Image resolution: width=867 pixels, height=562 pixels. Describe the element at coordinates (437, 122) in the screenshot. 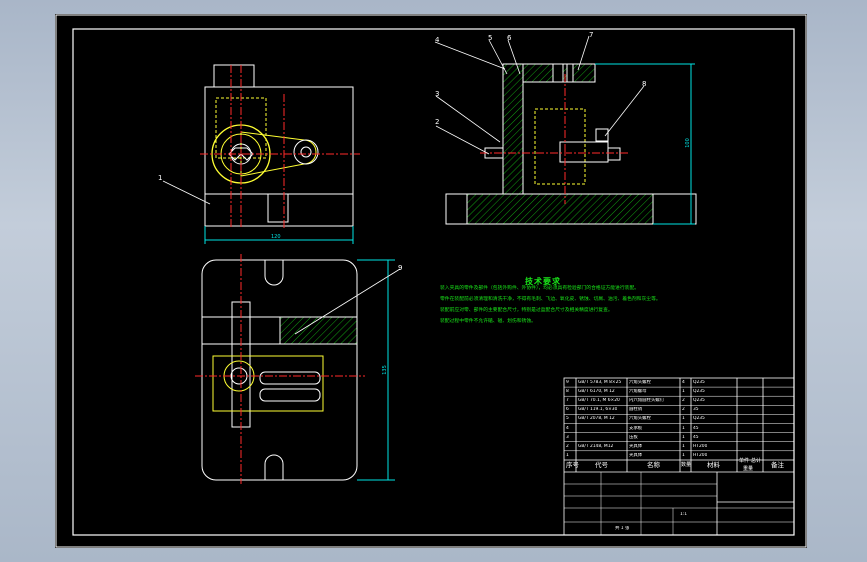

I see `balloon-2: 2` at that location.